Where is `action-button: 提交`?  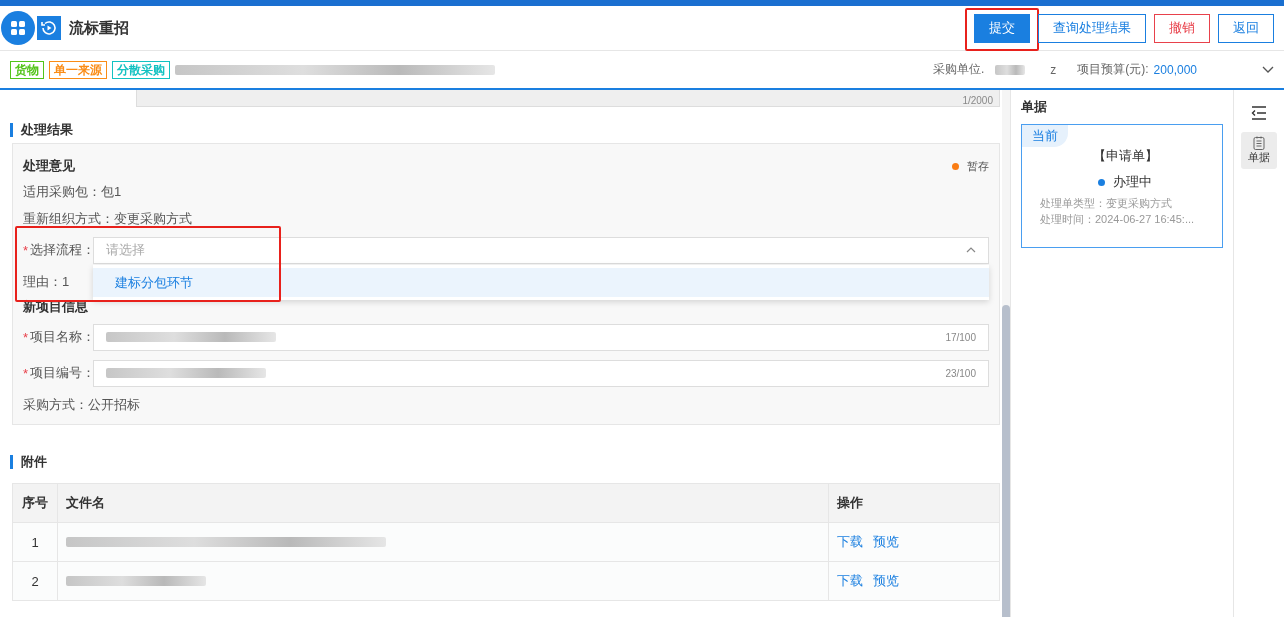 action-button: 提交 is located at coordinates (1002, 28).